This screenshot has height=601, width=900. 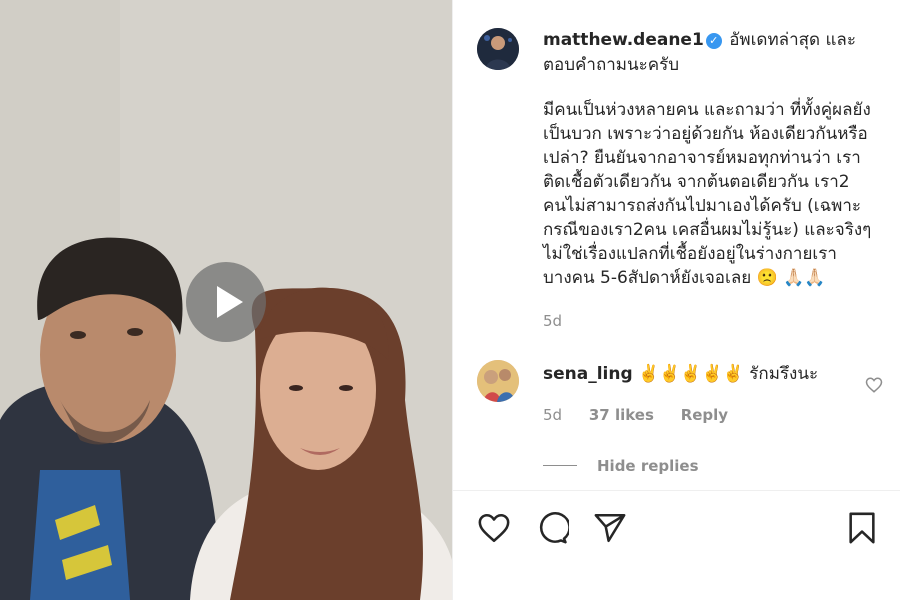 What do you see at coordinates (477, 568) in the screenshot?
I see `liked-by-cropped-text` at bounding box center [477, 568].